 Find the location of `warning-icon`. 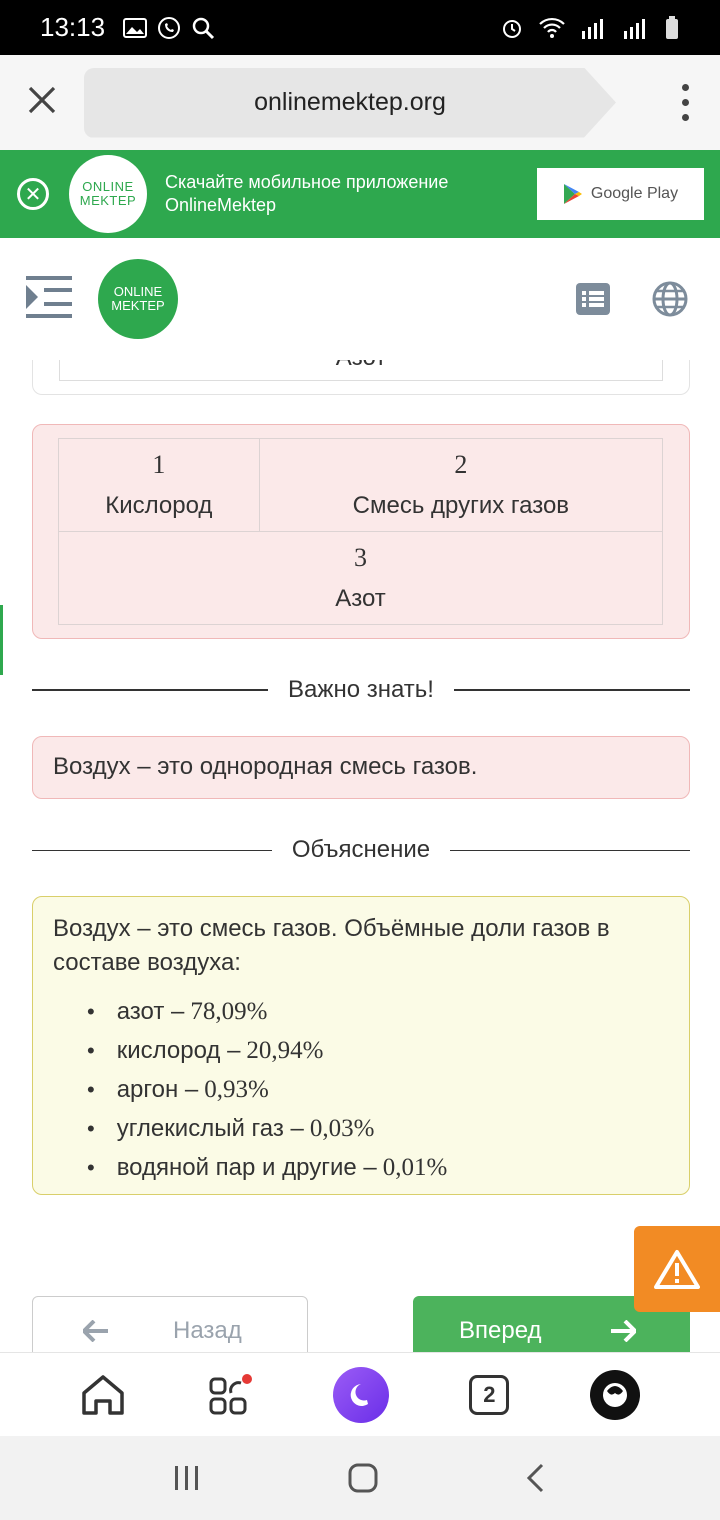

warning-icon is located at coordinates (677, 1269).